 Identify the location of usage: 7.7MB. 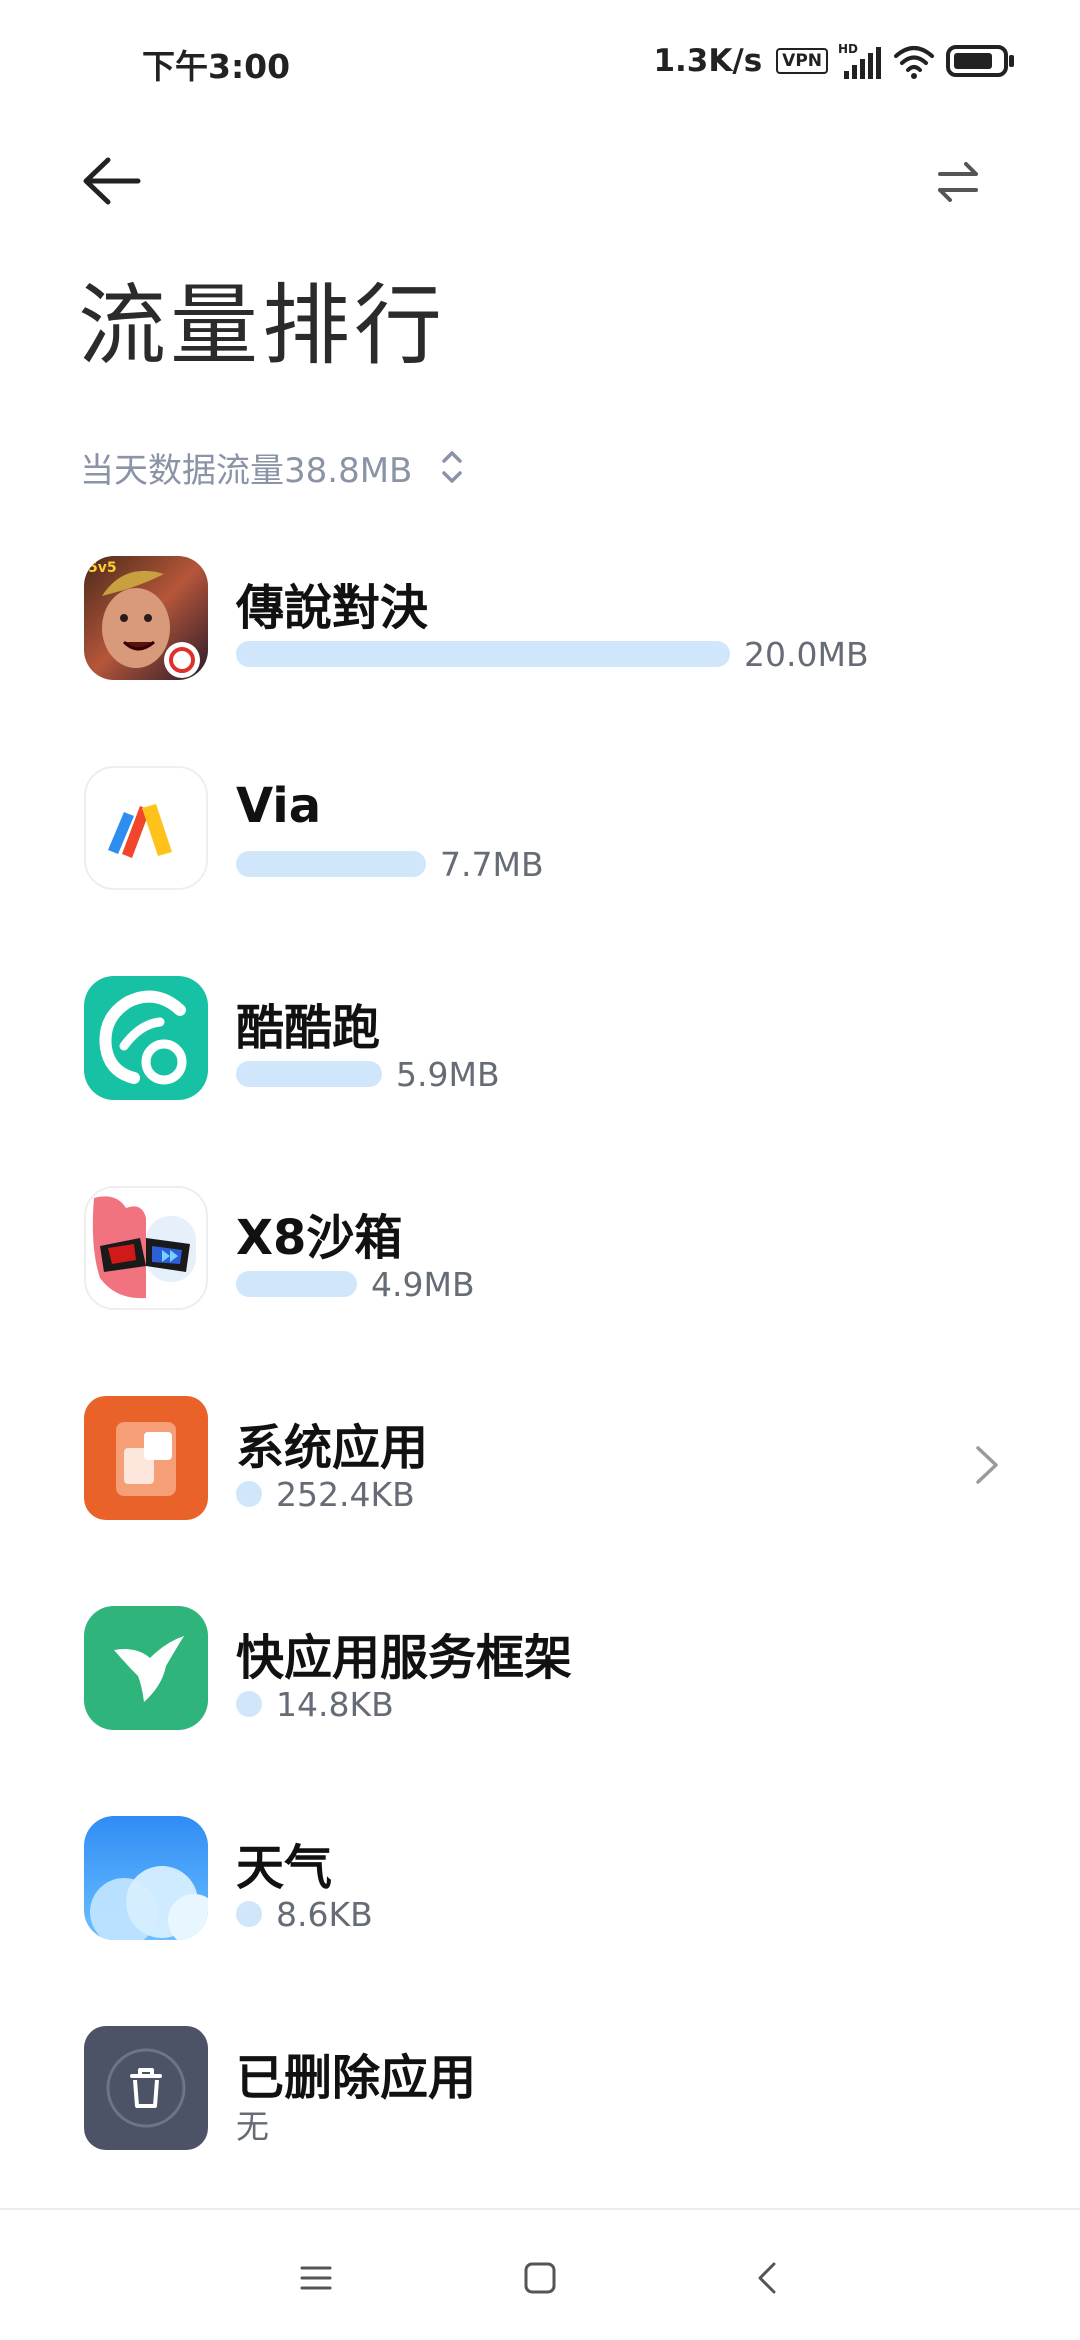
(390, 864).